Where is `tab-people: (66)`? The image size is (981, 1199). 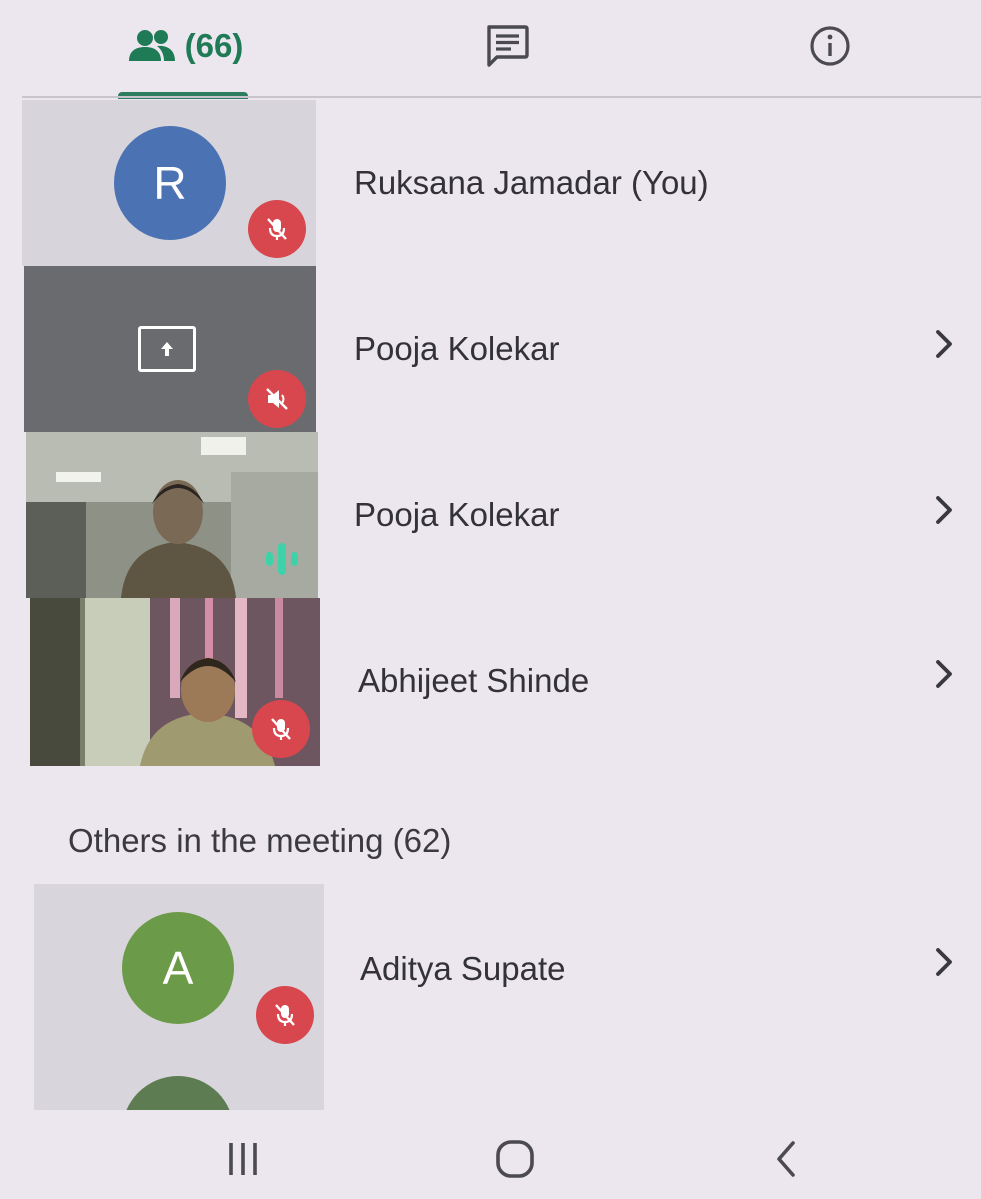
tab-people: (66) is located at coordinates (185, 46).